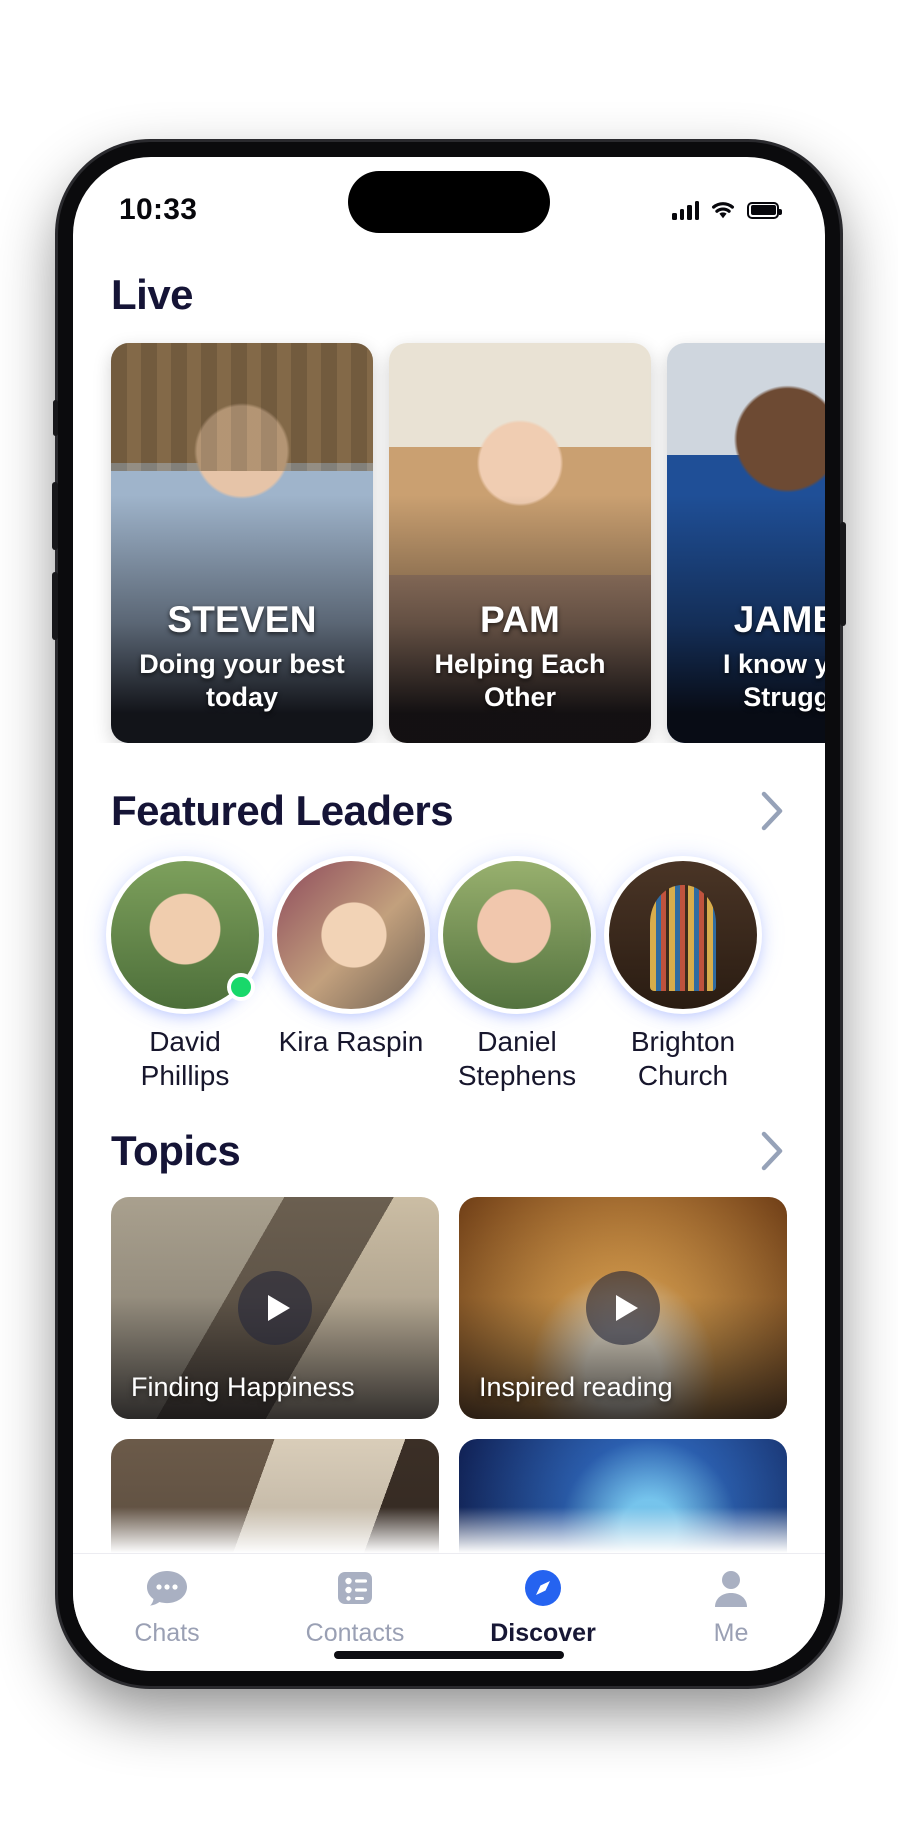 The image size is (898, 1828). What do you see at coordinates (55, 606) in the screenshot?
I see `volume-down-button` at bounding box center [55, 606].